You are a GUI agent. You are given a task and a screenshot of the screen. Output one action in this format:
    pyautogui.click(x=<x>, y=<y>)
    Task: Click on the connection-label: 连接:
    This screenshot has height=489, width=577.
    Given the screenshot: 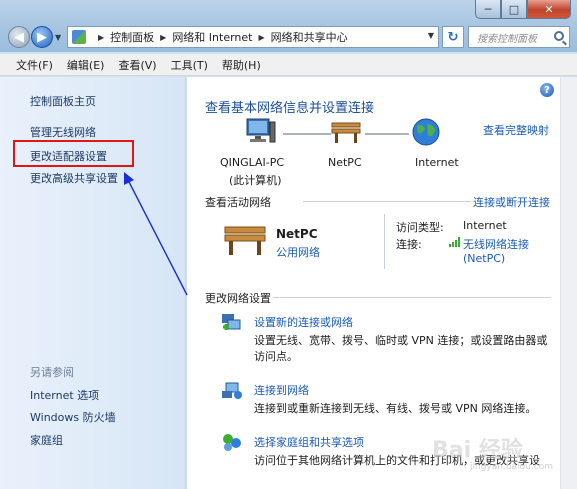 What is the action you would take?
    pyautogui.click(x=409, y=244)
    